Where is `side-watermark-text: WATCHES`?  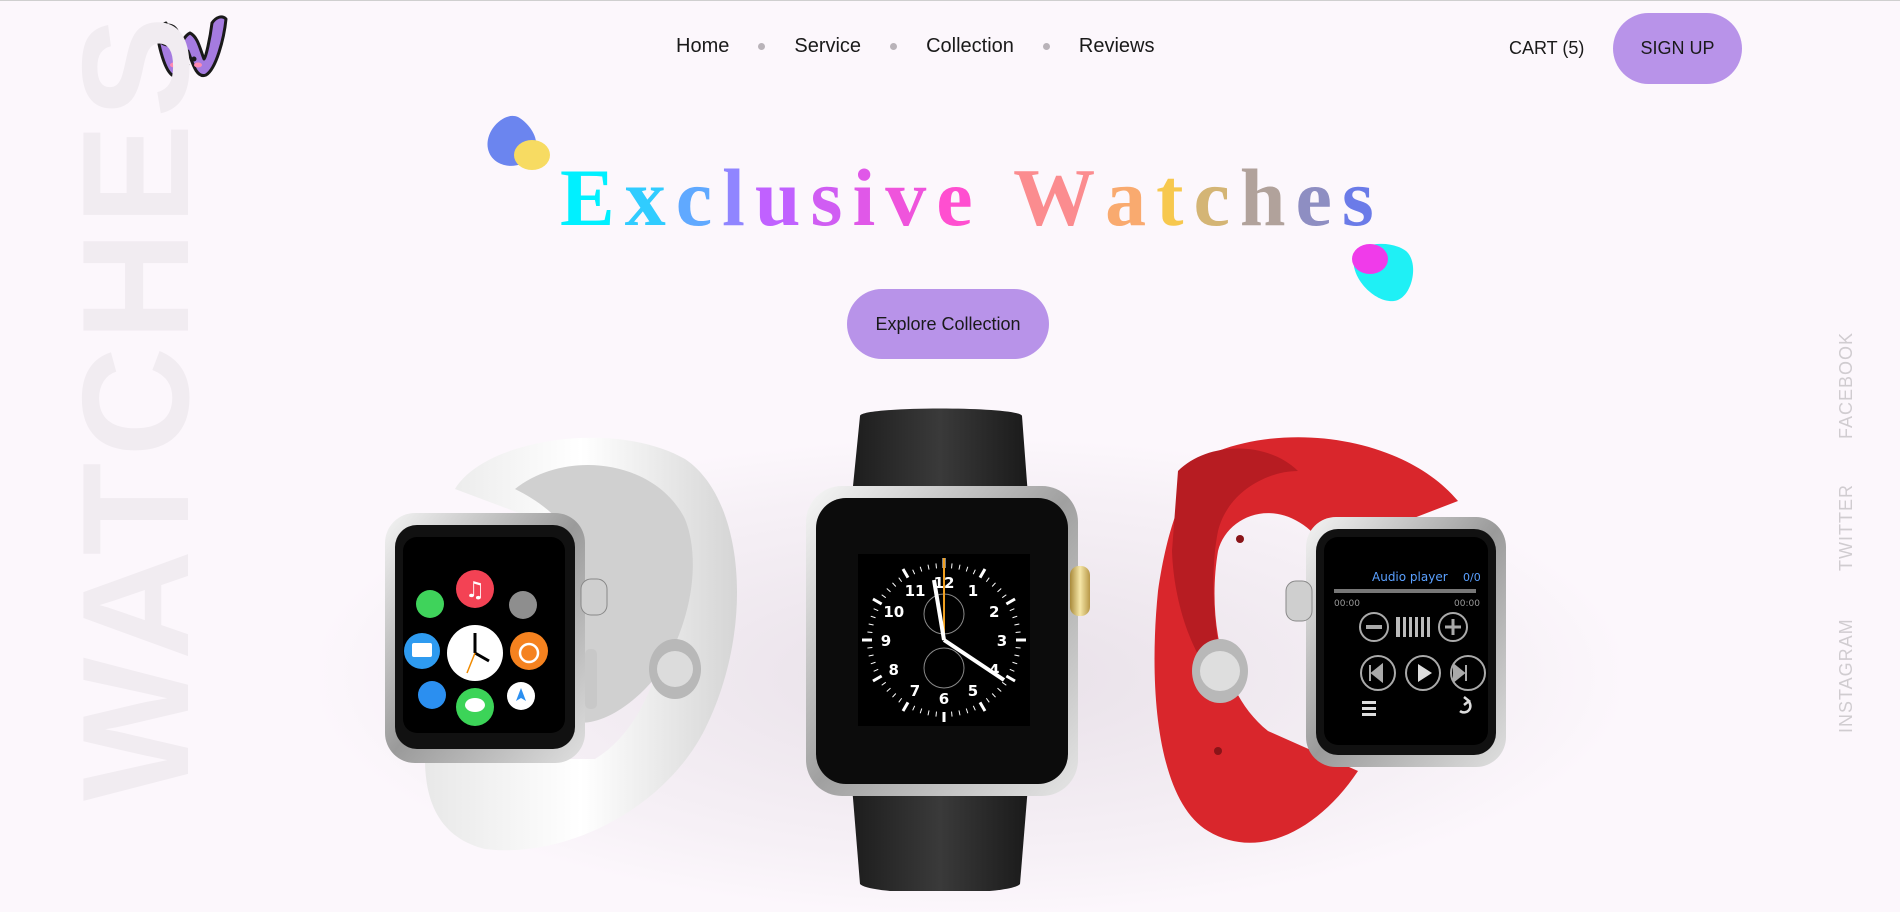
side-watermark-text: WATCHES is located at coordinates (136, 405).